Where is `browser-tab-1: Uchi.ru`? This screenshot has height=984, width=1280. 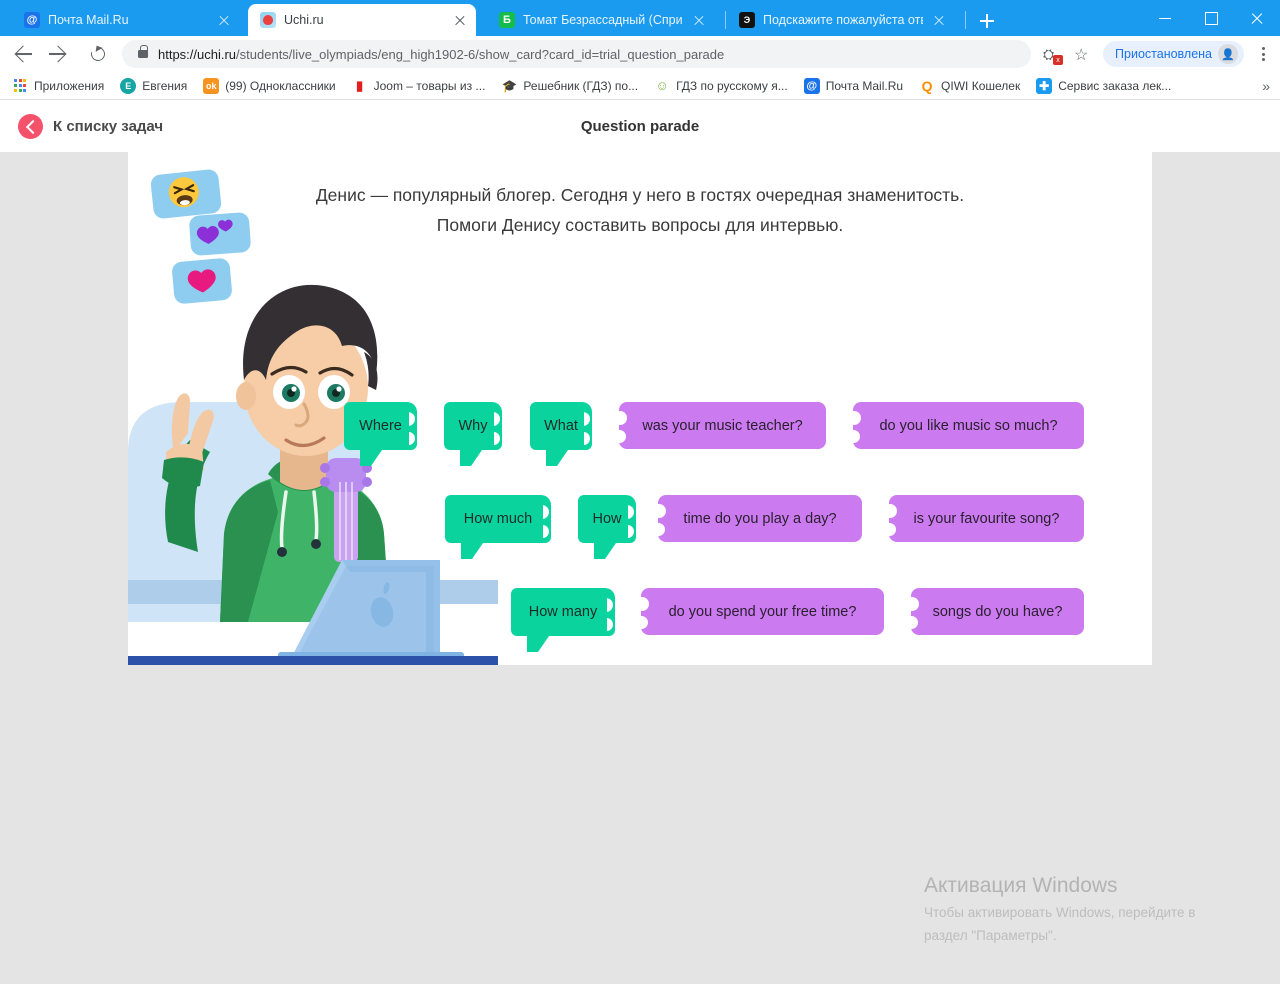 browser-tab-1: Uchi.ru is located at coordinates (362, 20).